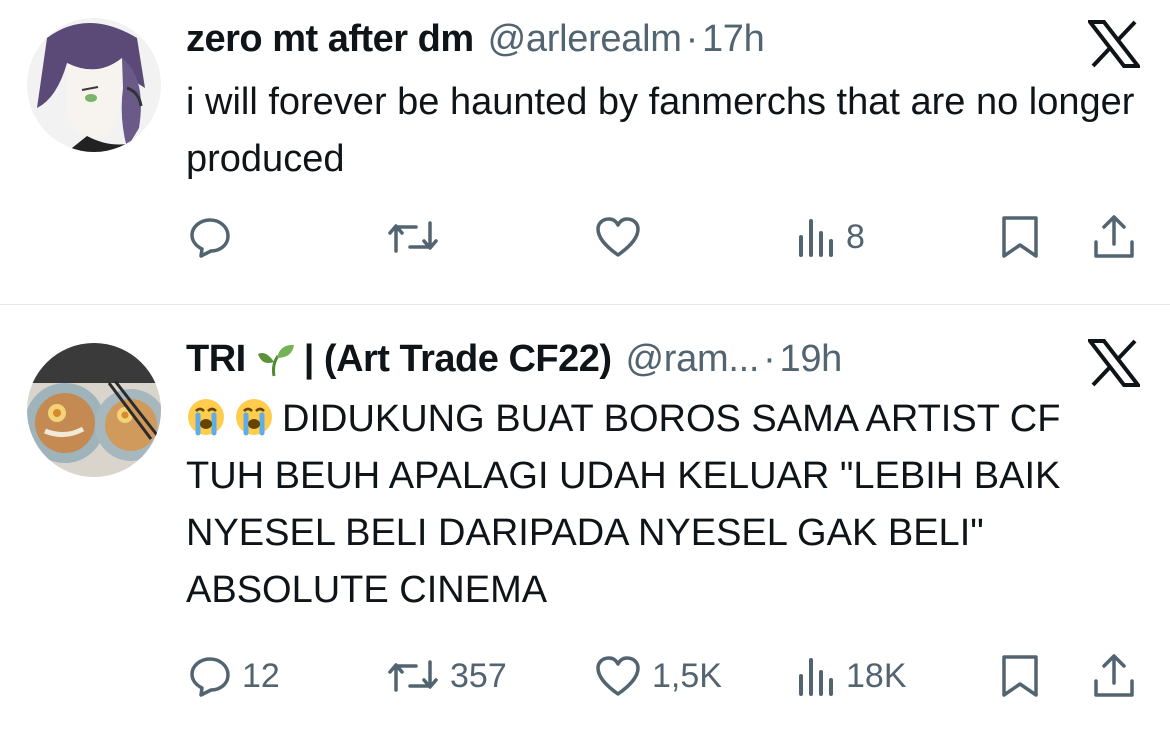  What do you see at coordinates (276, 365) in the screenshot?
I see `sprout-emoji` at bounding box center [276, 365].